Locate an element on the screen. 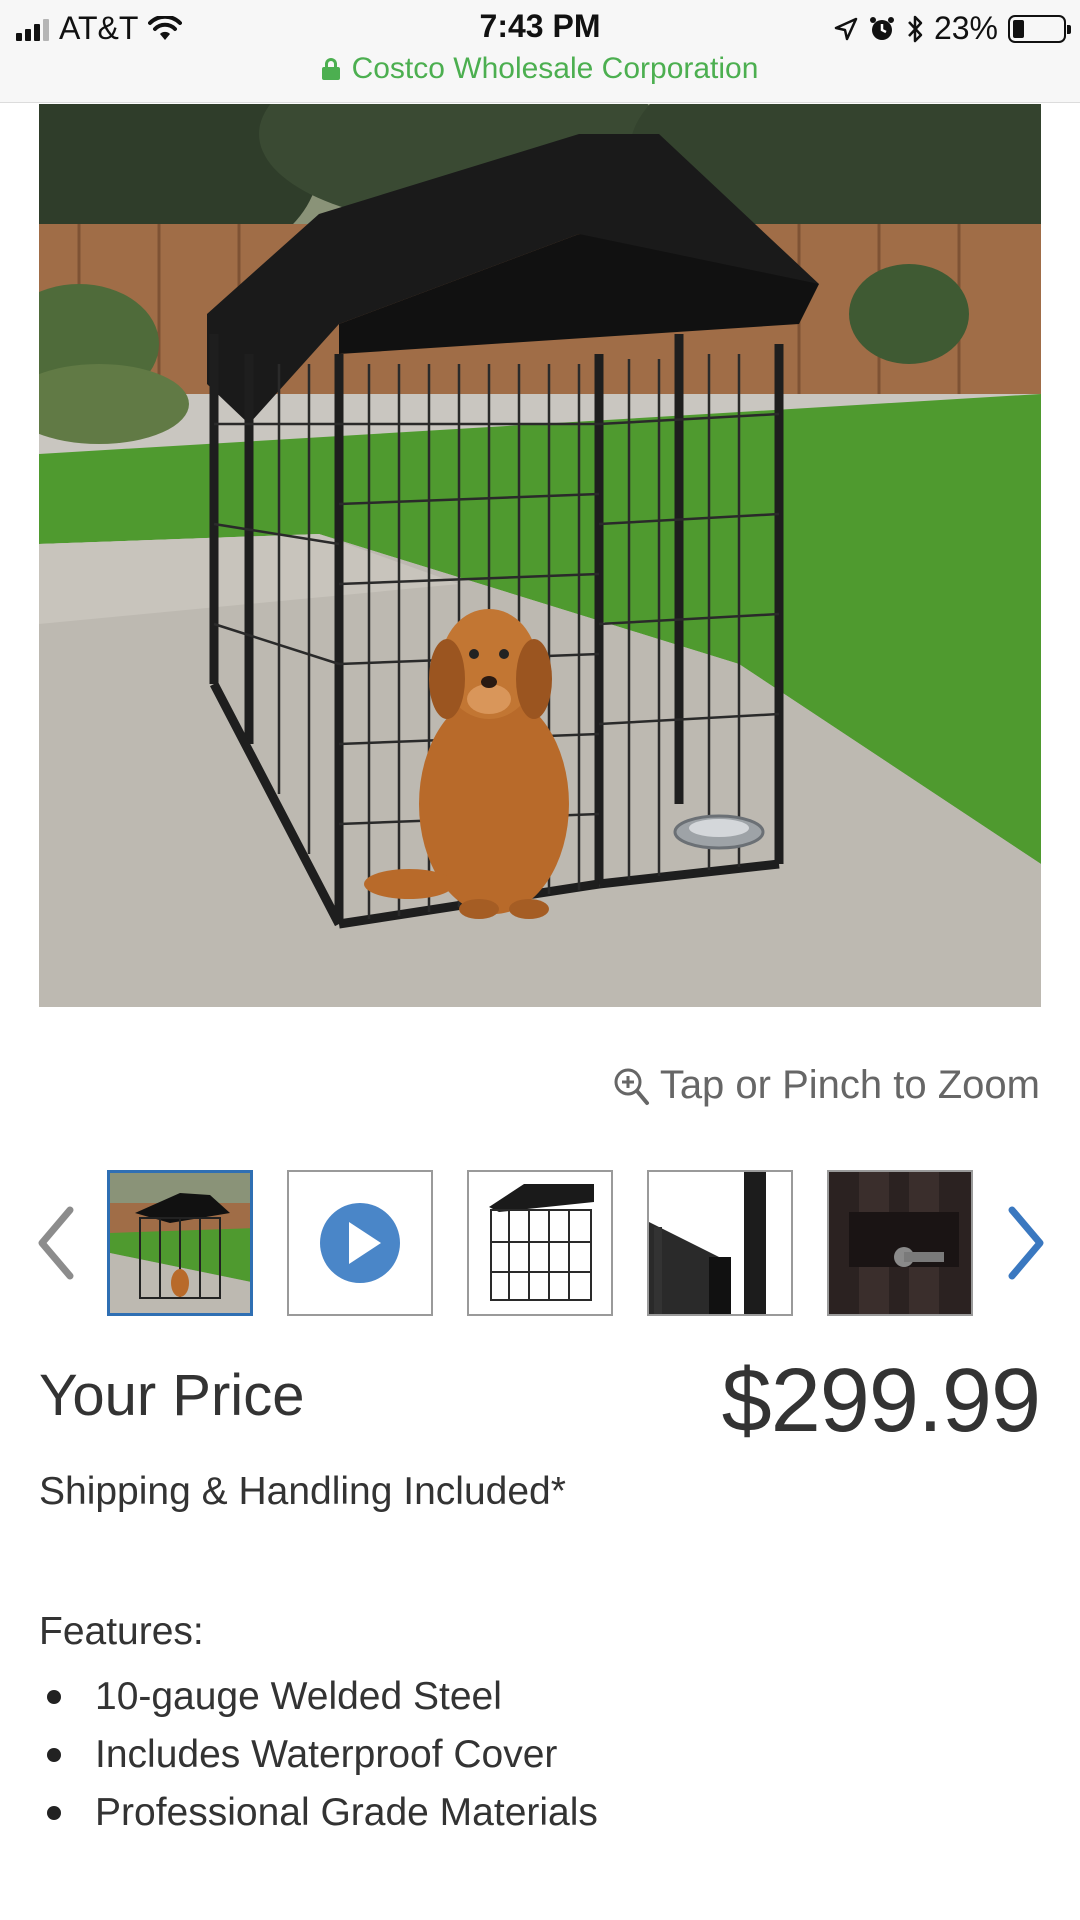 The width and height of the screenshot is (1080, 1920). list-item: 10-gauge Welded Steel is located at coordinates (318, 1697).